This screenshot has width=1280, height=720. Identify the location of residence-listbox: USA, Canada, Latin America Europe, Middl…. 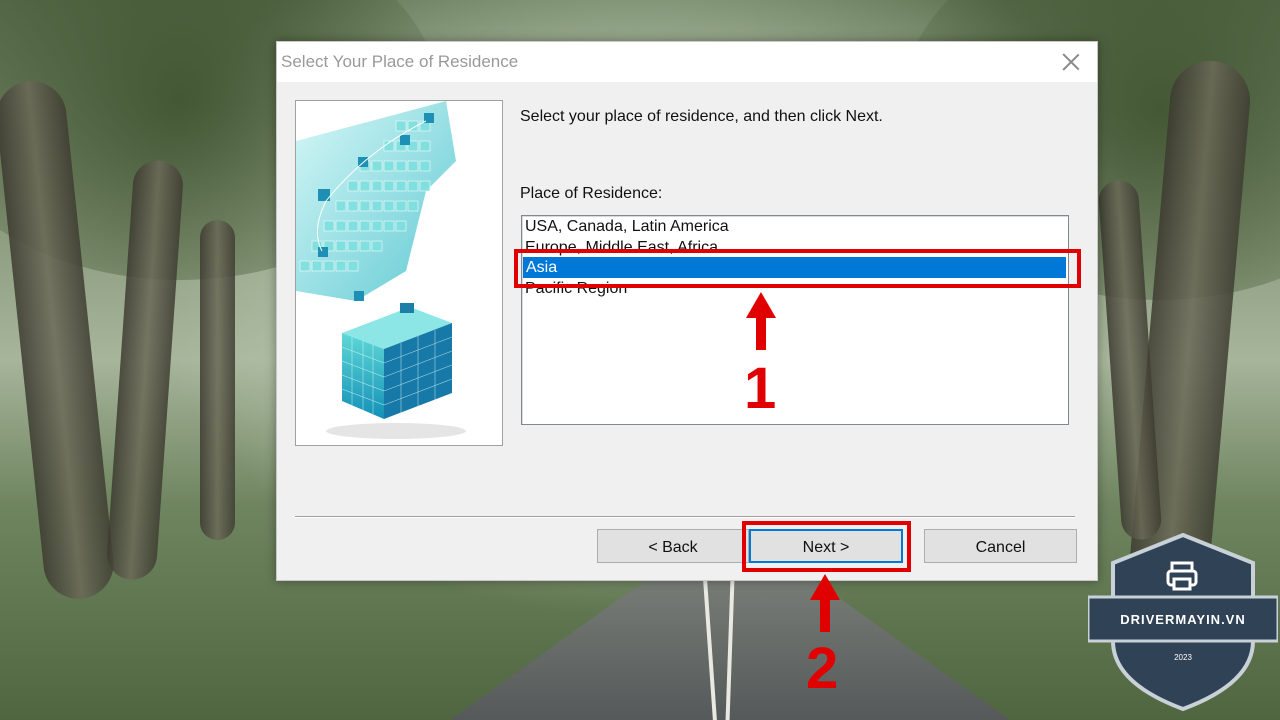
(795, 320).